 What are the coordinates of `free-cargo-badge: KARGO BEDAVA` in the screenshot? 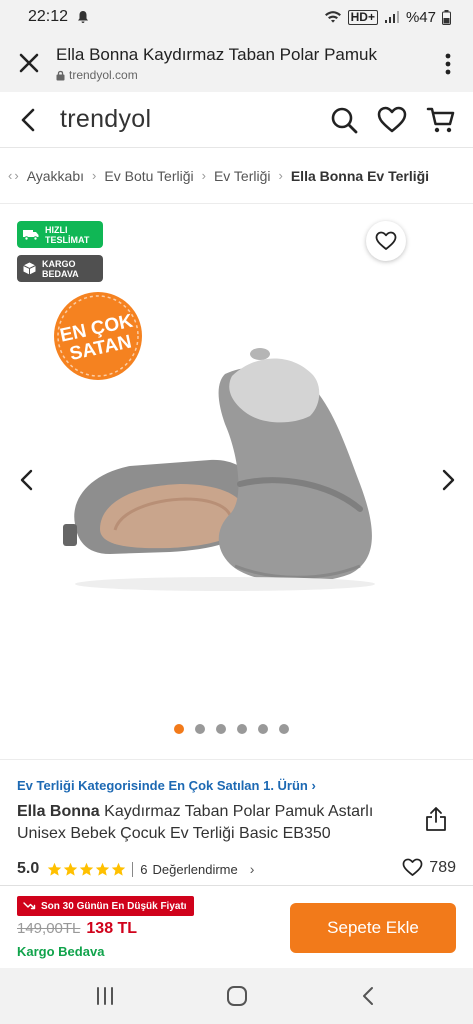 It's located at (60, 268).